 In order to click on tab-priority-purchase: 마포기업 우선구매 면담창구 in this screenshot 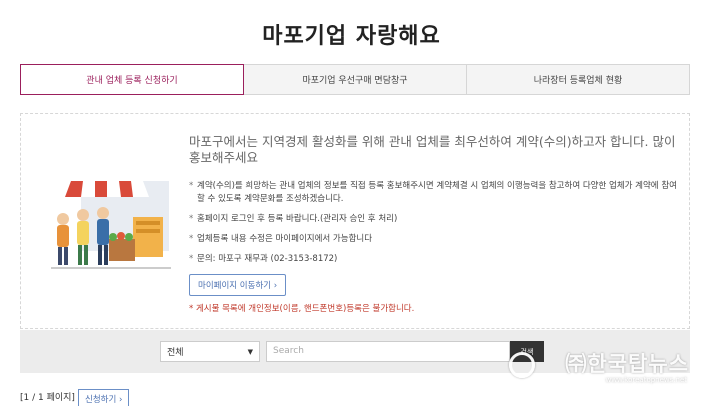, I will do `click(355, 79)`.